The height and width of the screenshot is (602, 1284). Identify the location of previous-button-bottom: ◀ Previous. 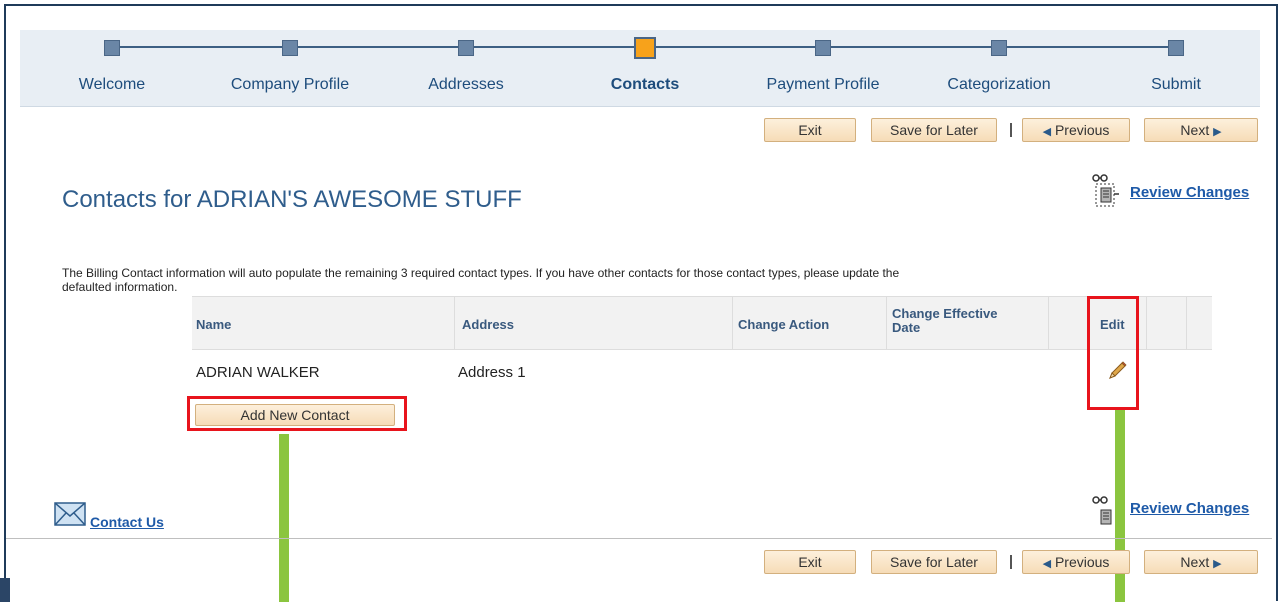
(1076, 562).